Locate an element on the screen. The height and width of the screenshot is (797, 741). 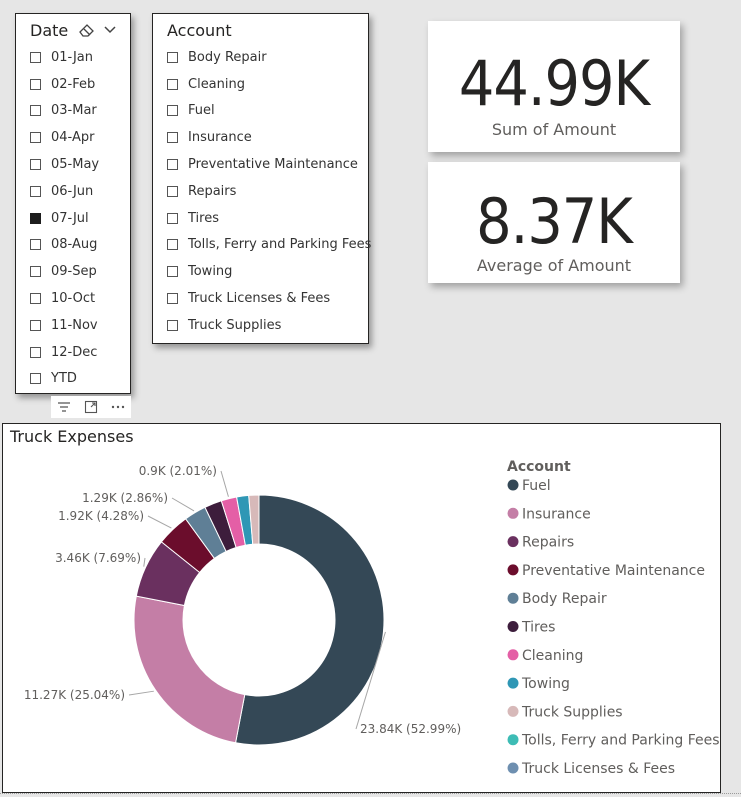
sum-of-amount-card: 44.99K Sum of Amount is located at coordinates (554, 86).